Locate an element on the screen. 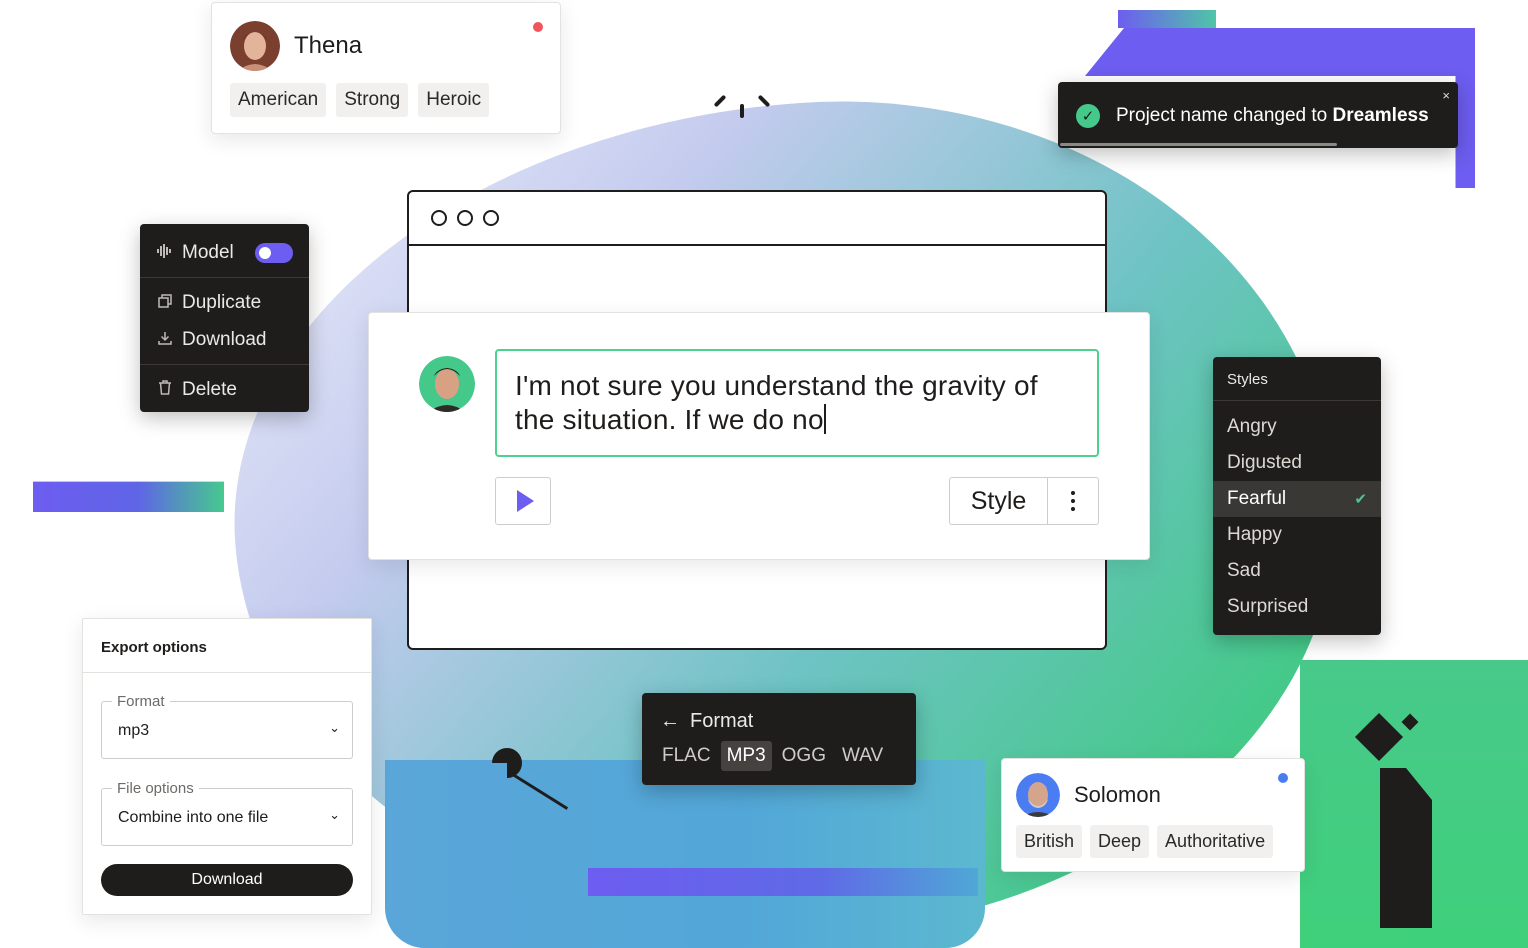  project-name: Dreamless is located at coordinates (1380, 115).